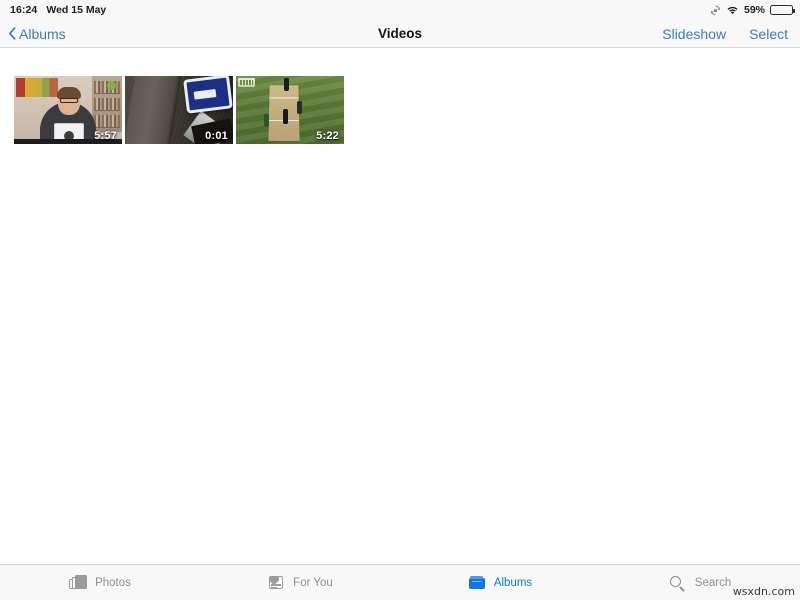 The width and height of the screenshot is (800, 600). Describe the element at coordinates (732, 10) in the screenshot. I see `wifi-icon` at that location.